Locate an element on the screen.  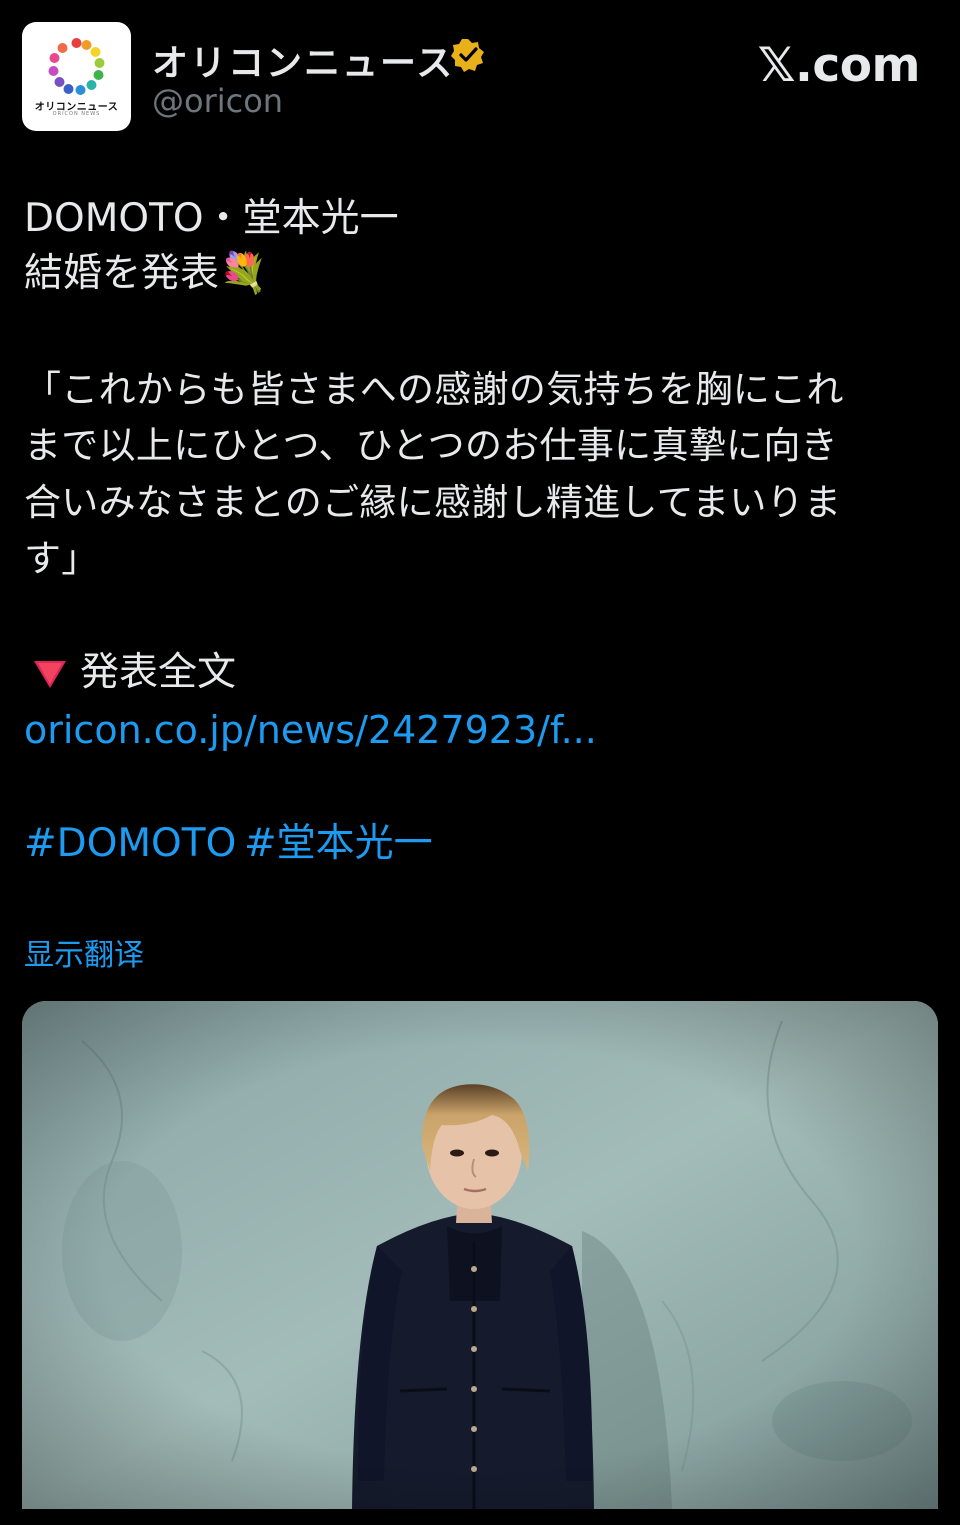
hashtag-domoto: #DOMOTO is located at coordinates (130, 844).